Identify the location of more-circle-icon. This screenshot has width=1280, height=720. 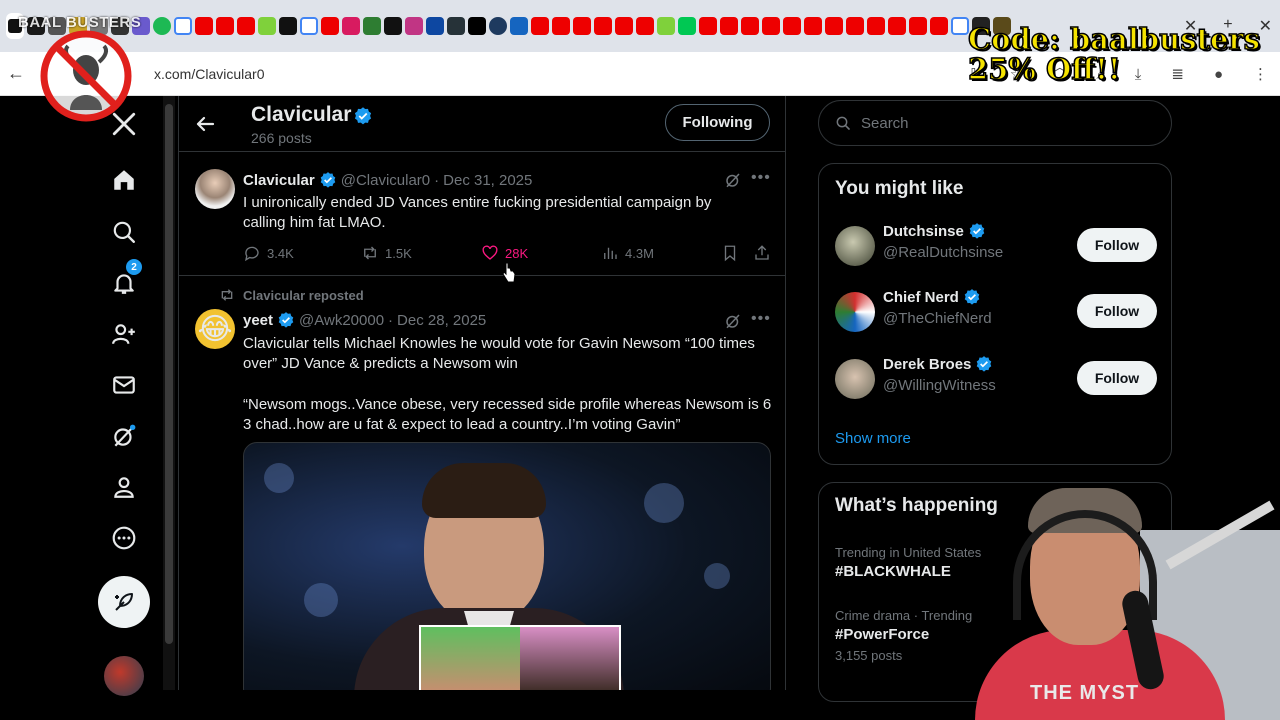
(124, 538).